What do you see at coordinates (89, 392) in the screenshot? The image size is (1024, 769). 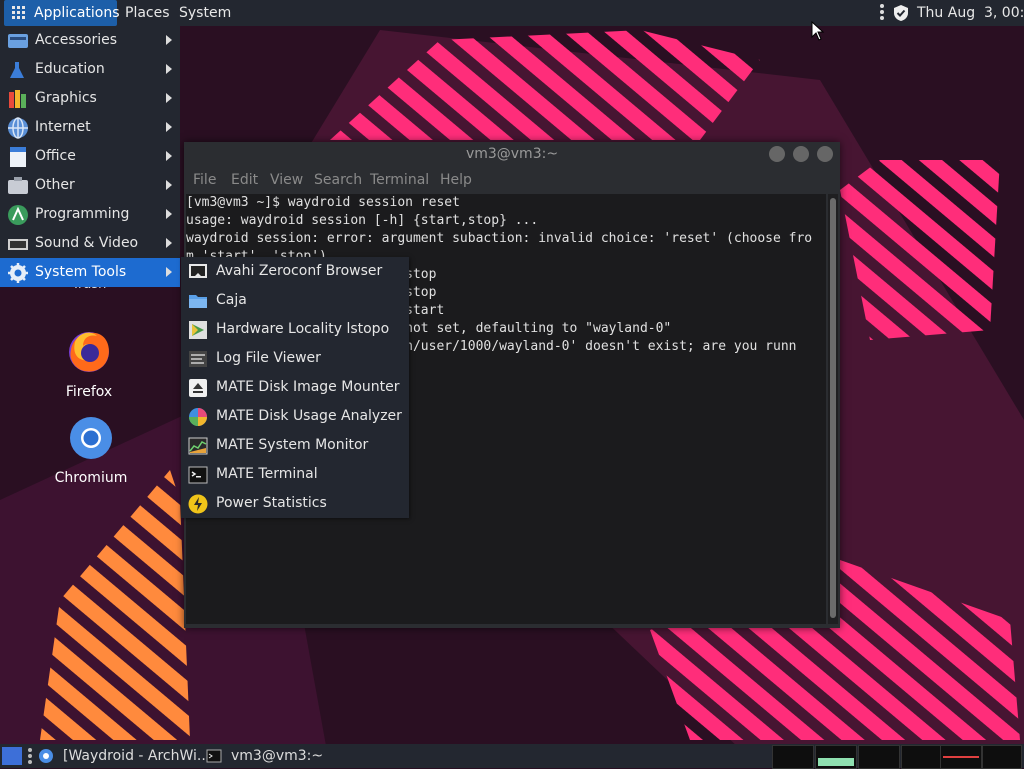 I see `desktop-icon-label: Firefox` at bounding box center [89, 392].